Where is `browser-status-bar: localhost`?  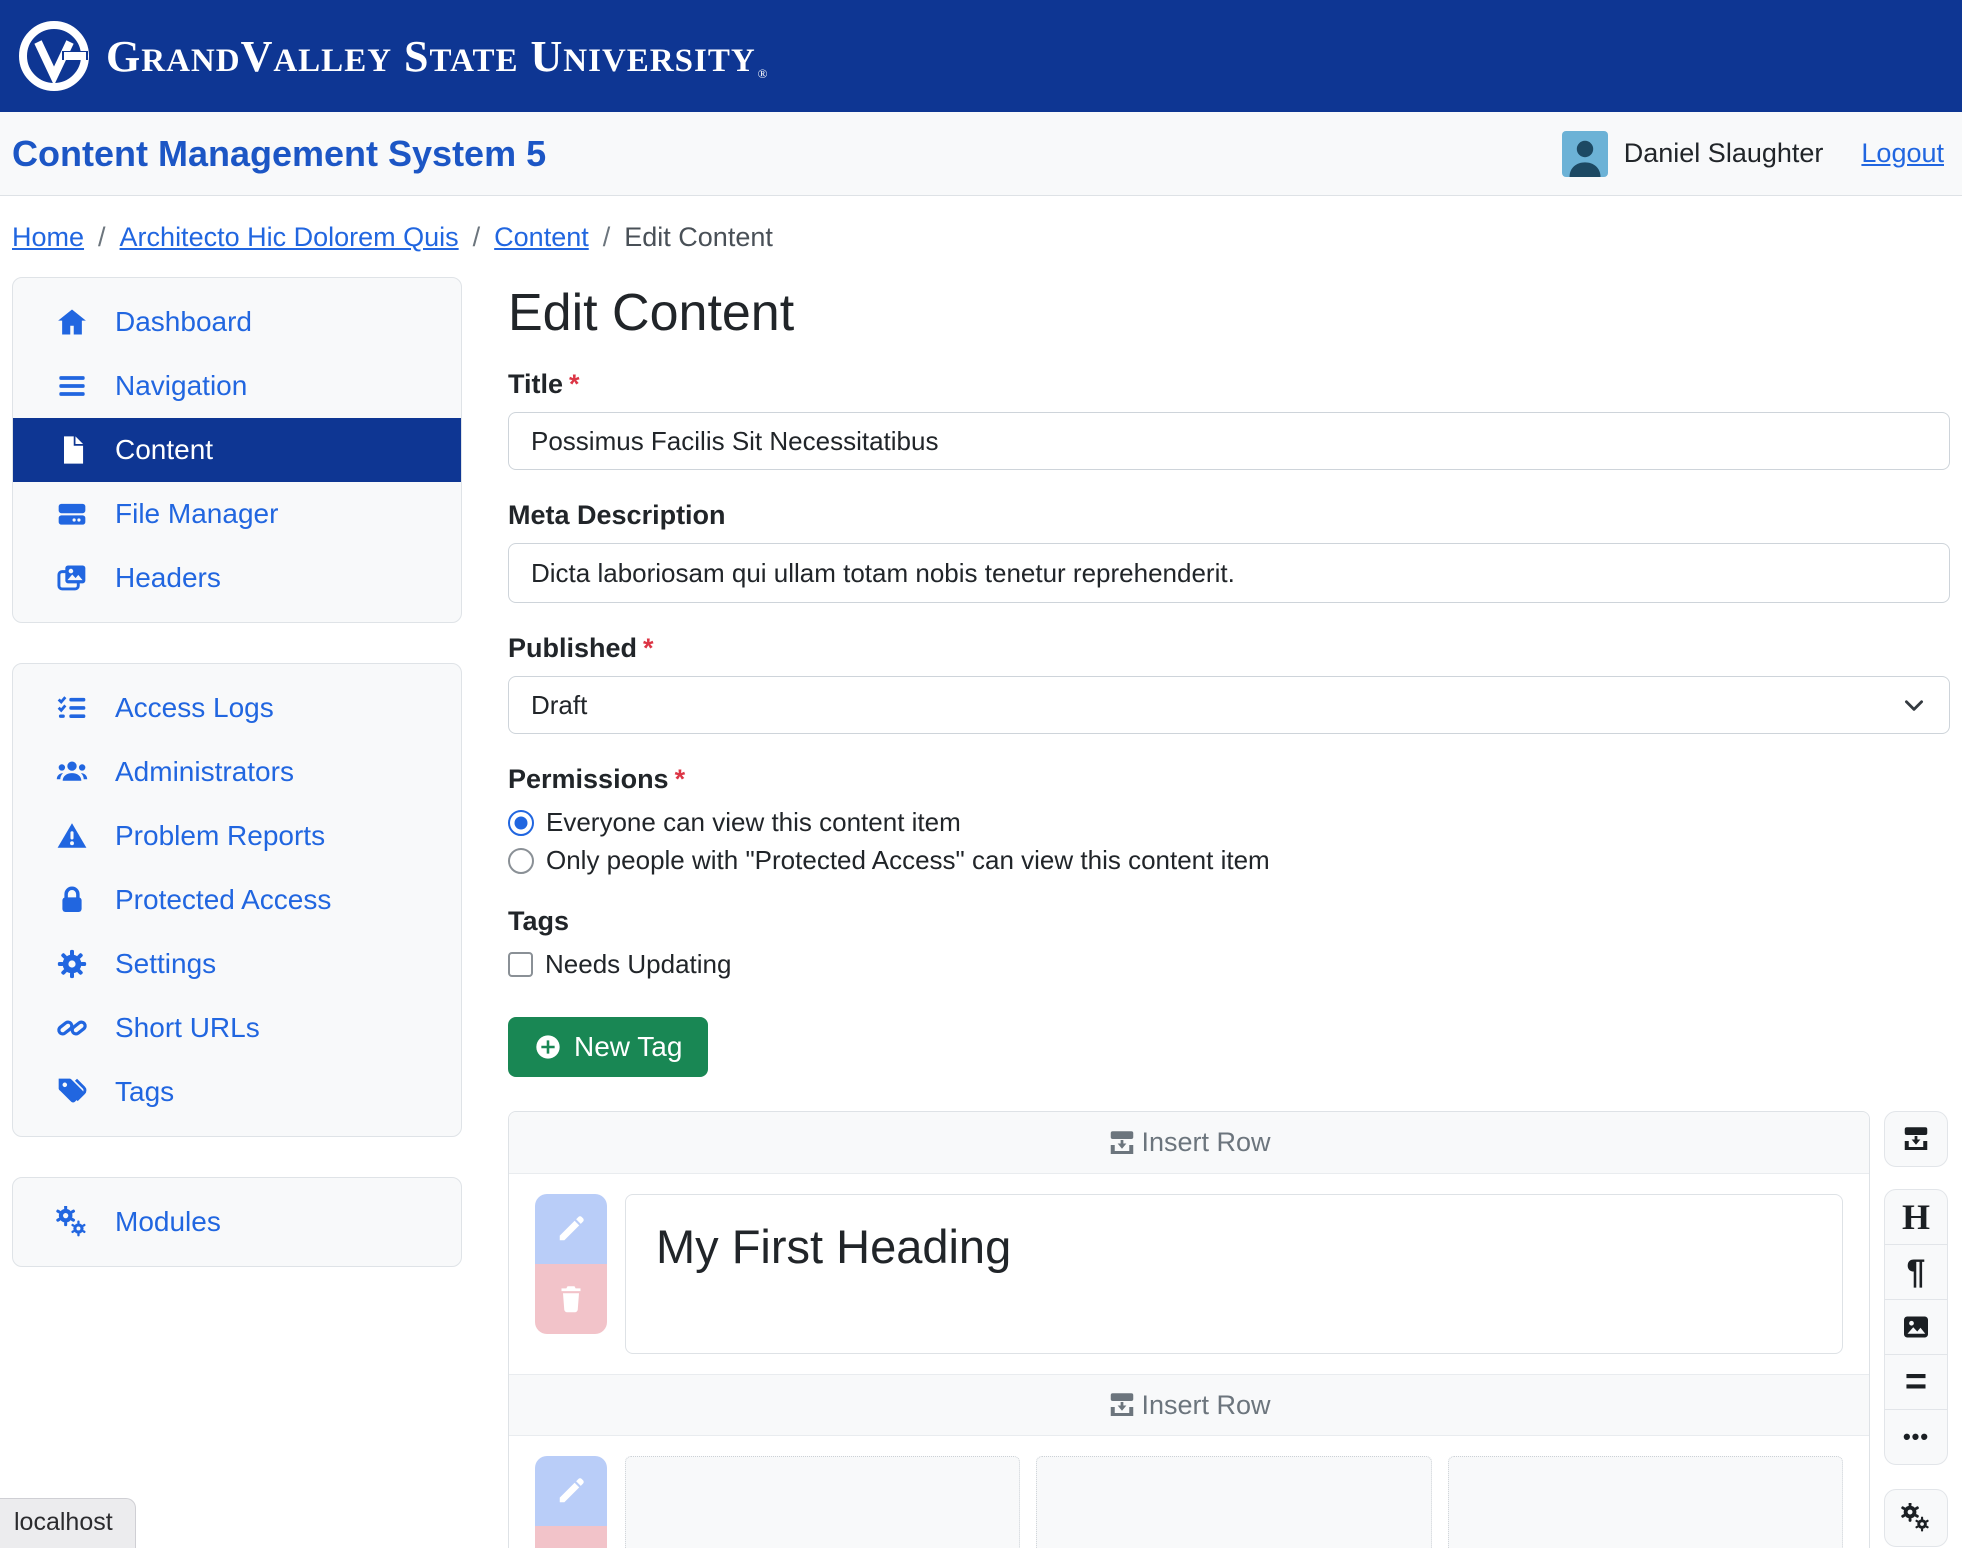
browser-status-bar: localhost is located at coordinates (68, 1523).